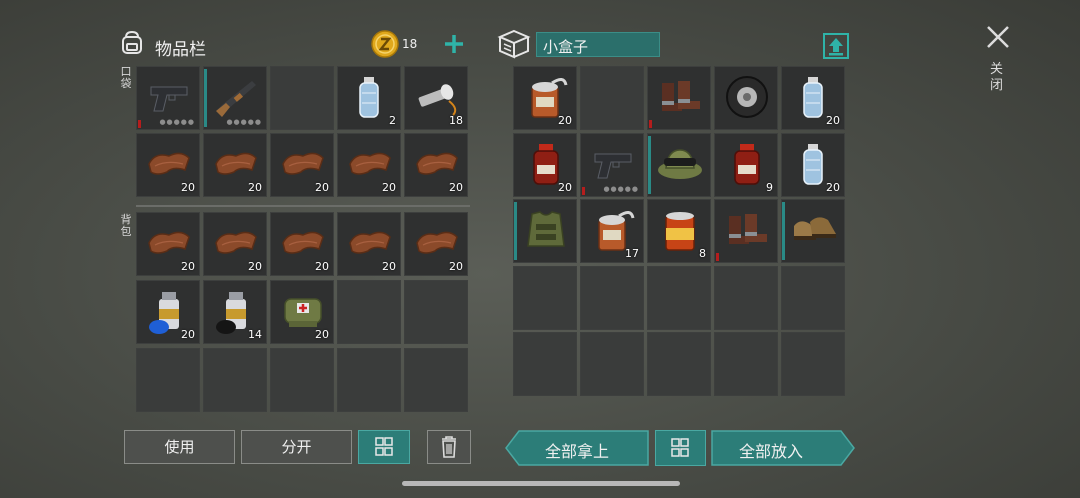  What do you see at coordinates (255, 334) in the screenshot?
I see `item-quantity: 14` at bounding box center [255, 334].